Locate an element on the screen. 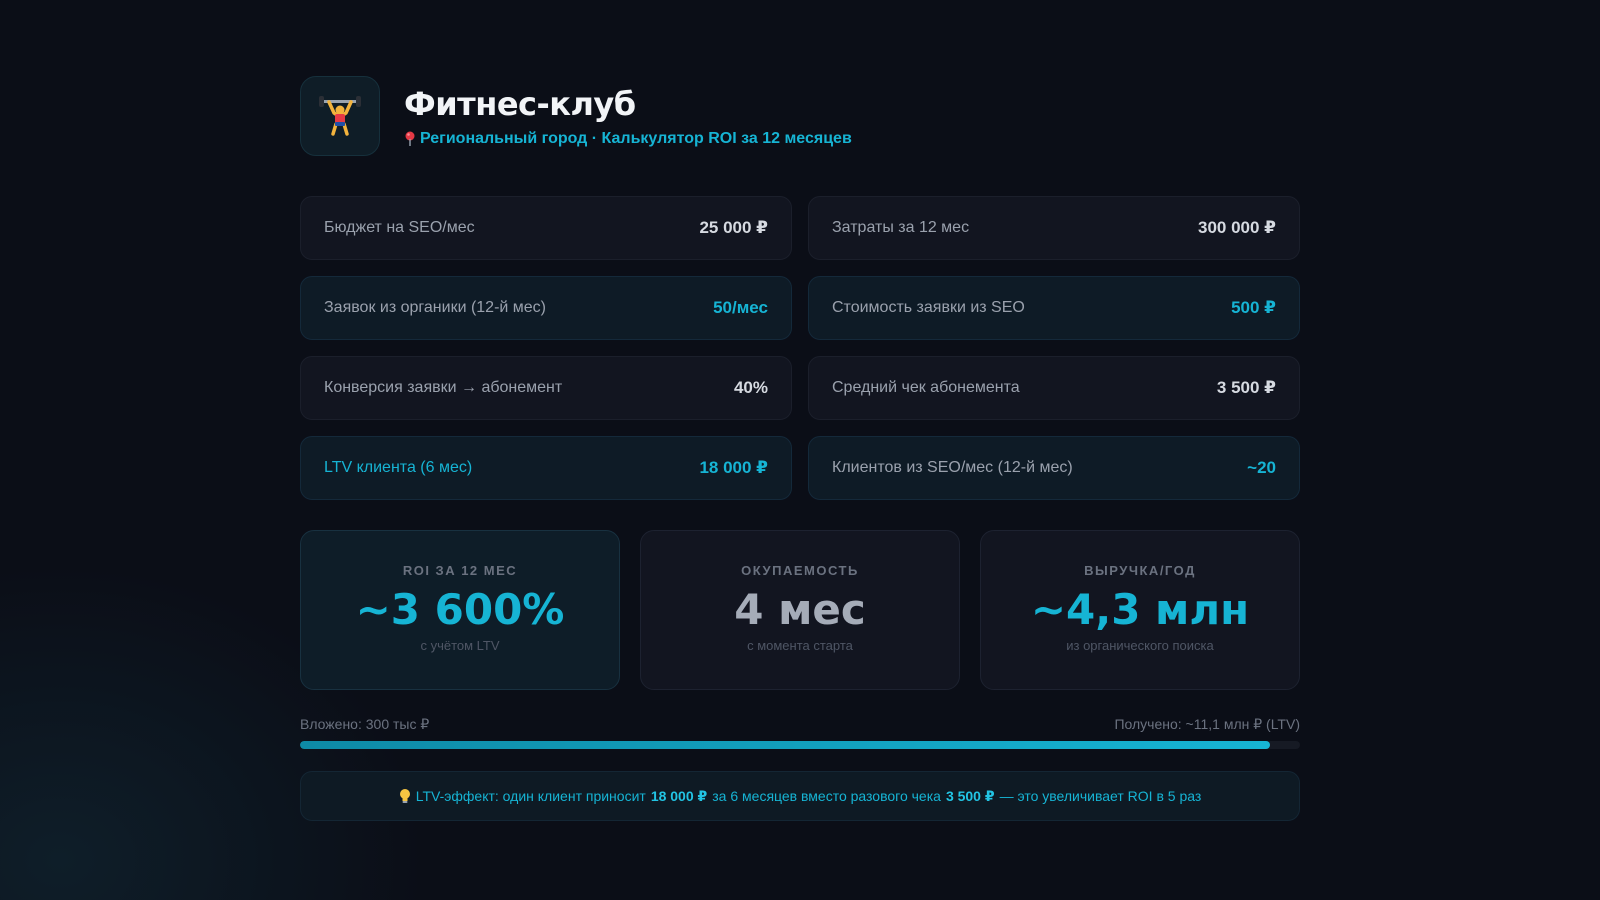 The image size is (1600, 900). metric-value: 40% is located at coordinates (750, 387).